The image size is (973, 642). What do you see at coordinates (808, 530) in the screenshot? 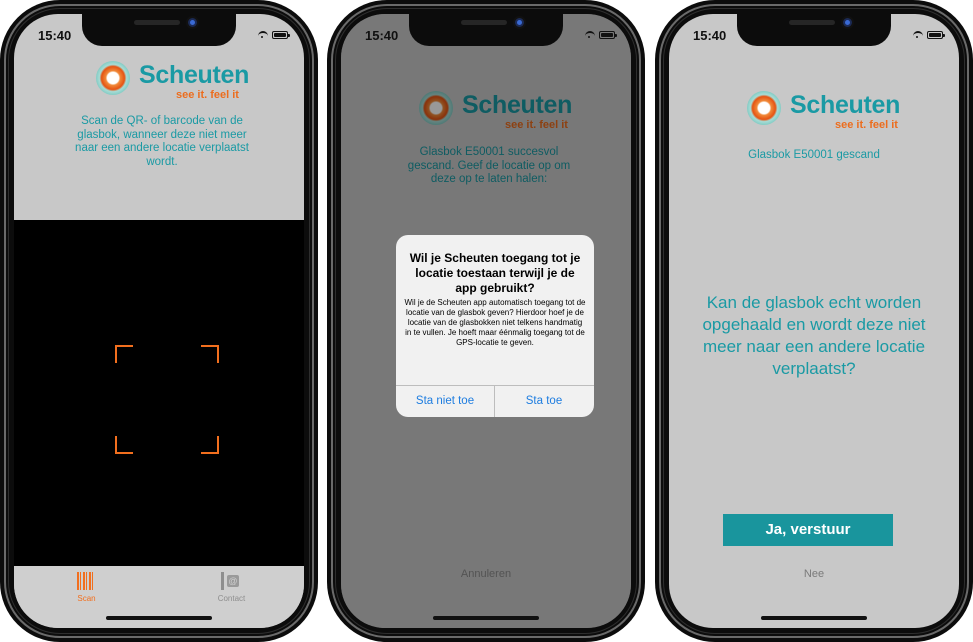
I see `confirm-send-button: Ja, verstuur` at bounding box center [808, 530].